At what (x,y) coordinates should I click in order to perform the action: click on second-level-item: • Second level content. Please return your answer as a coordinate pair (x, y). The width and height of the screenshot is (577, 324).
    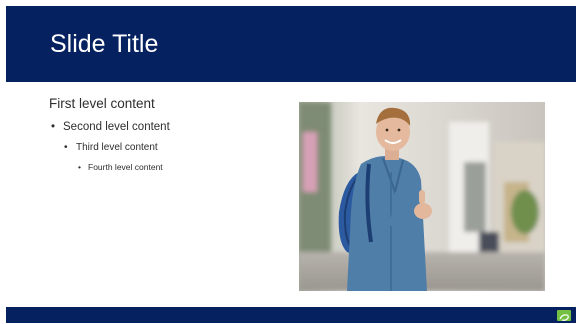
    Looking at the image, I should click on (169, 127).